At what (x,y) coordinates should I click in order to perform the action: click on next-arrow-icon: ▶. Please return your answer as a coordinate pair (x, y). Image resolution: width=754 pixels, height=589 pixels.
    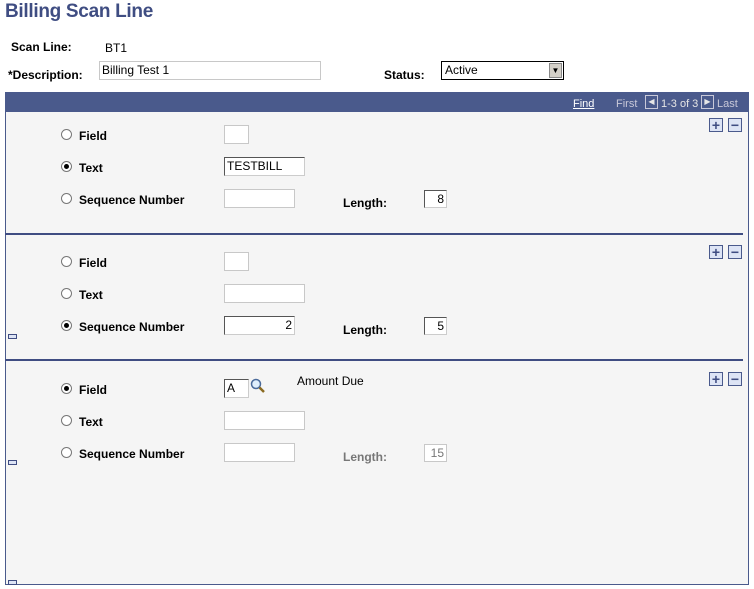
    Looking at the image, I should click on (707, 102).